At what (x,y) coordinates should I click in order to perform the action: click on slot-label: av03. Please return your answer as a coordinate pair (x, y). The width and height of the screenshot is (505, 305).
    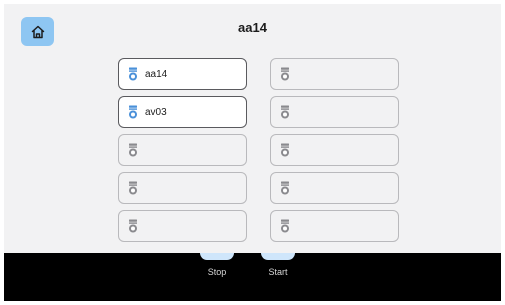
    Looking at the image, I should click on (156, 112).